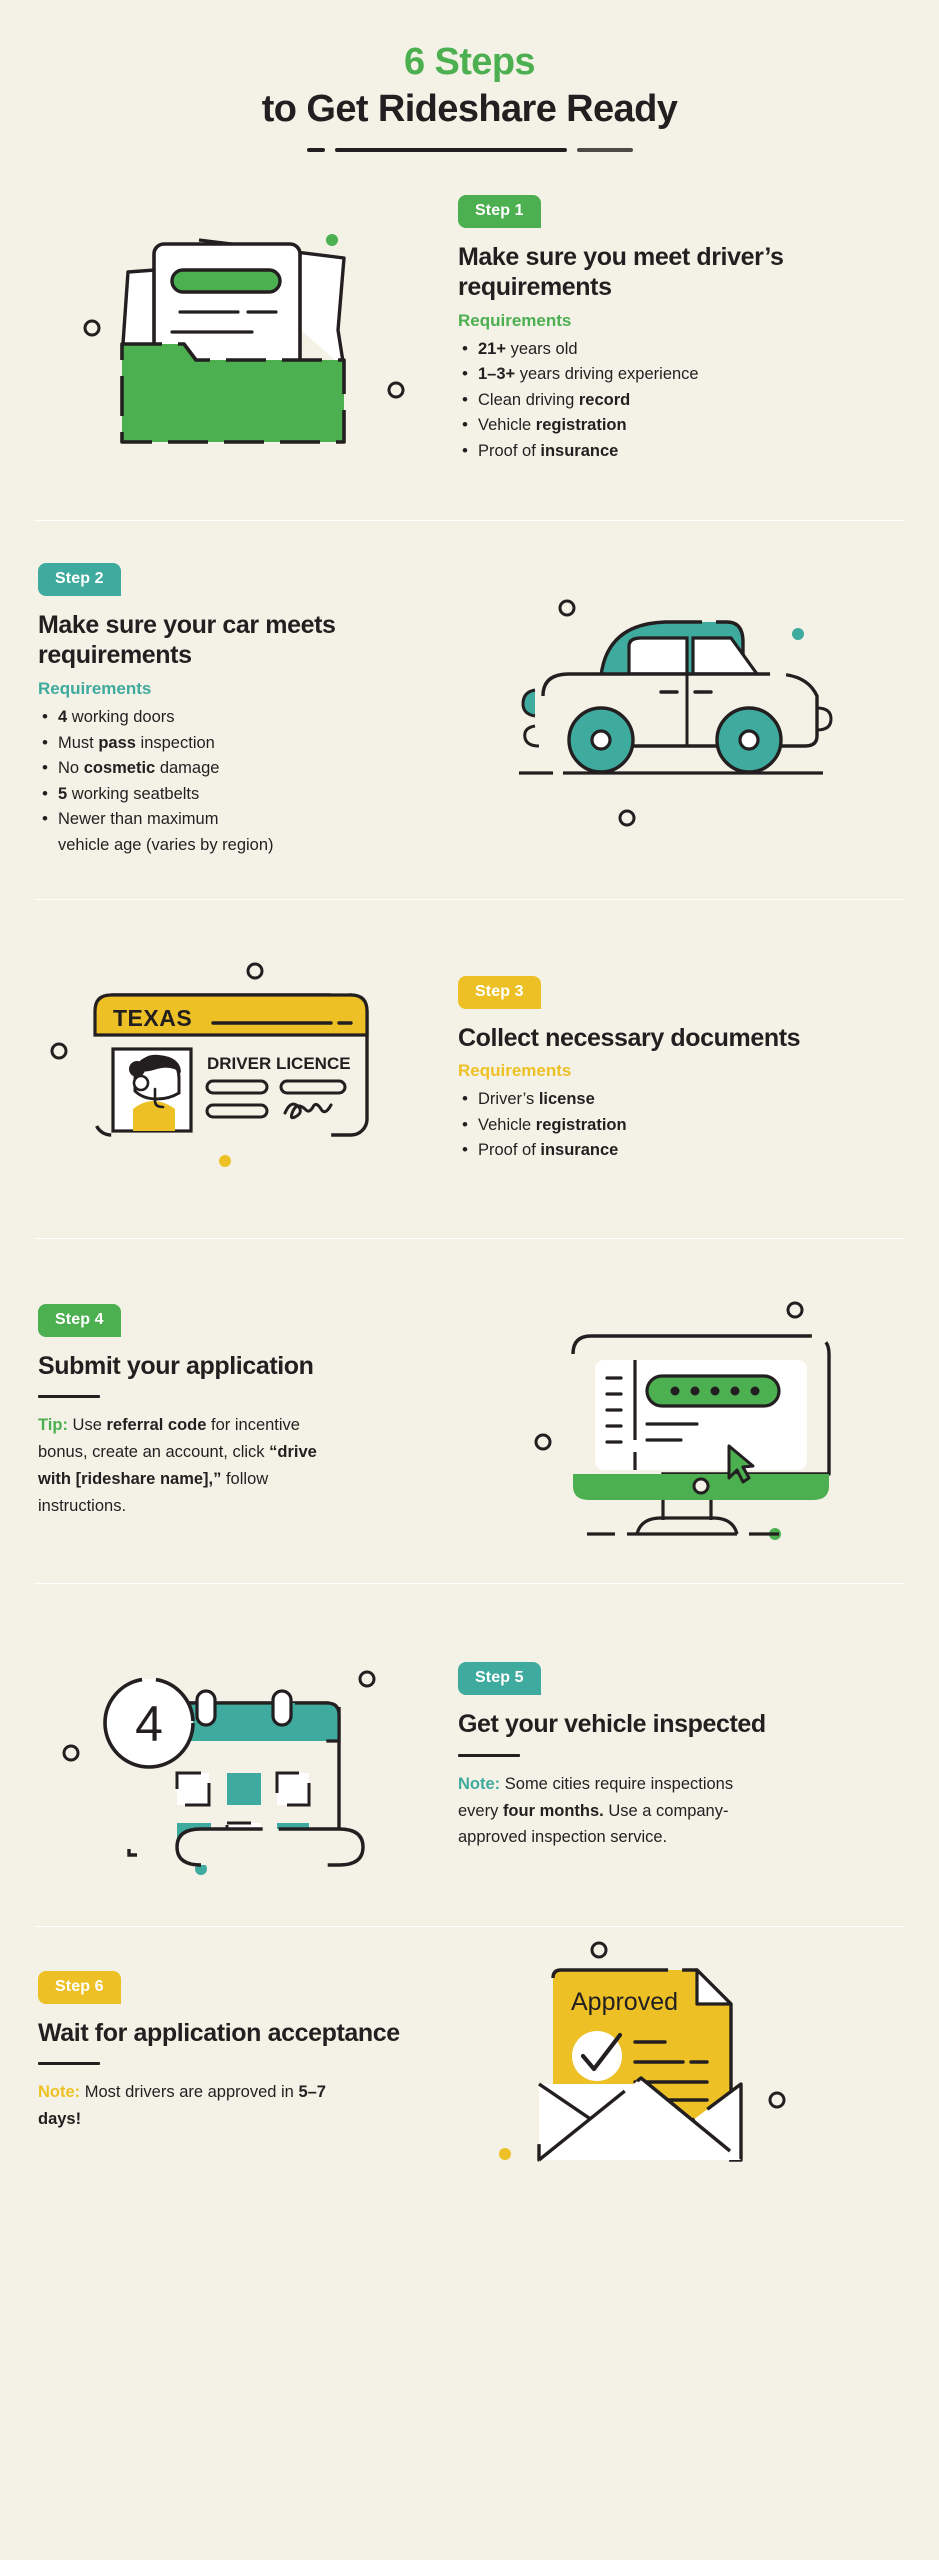 The width and height of the screenshot is (939, 2560). What do you see at coordinates (69, 2064) in the screenshot?
I see `step-6-rule` at bounding box center [69, 2064].